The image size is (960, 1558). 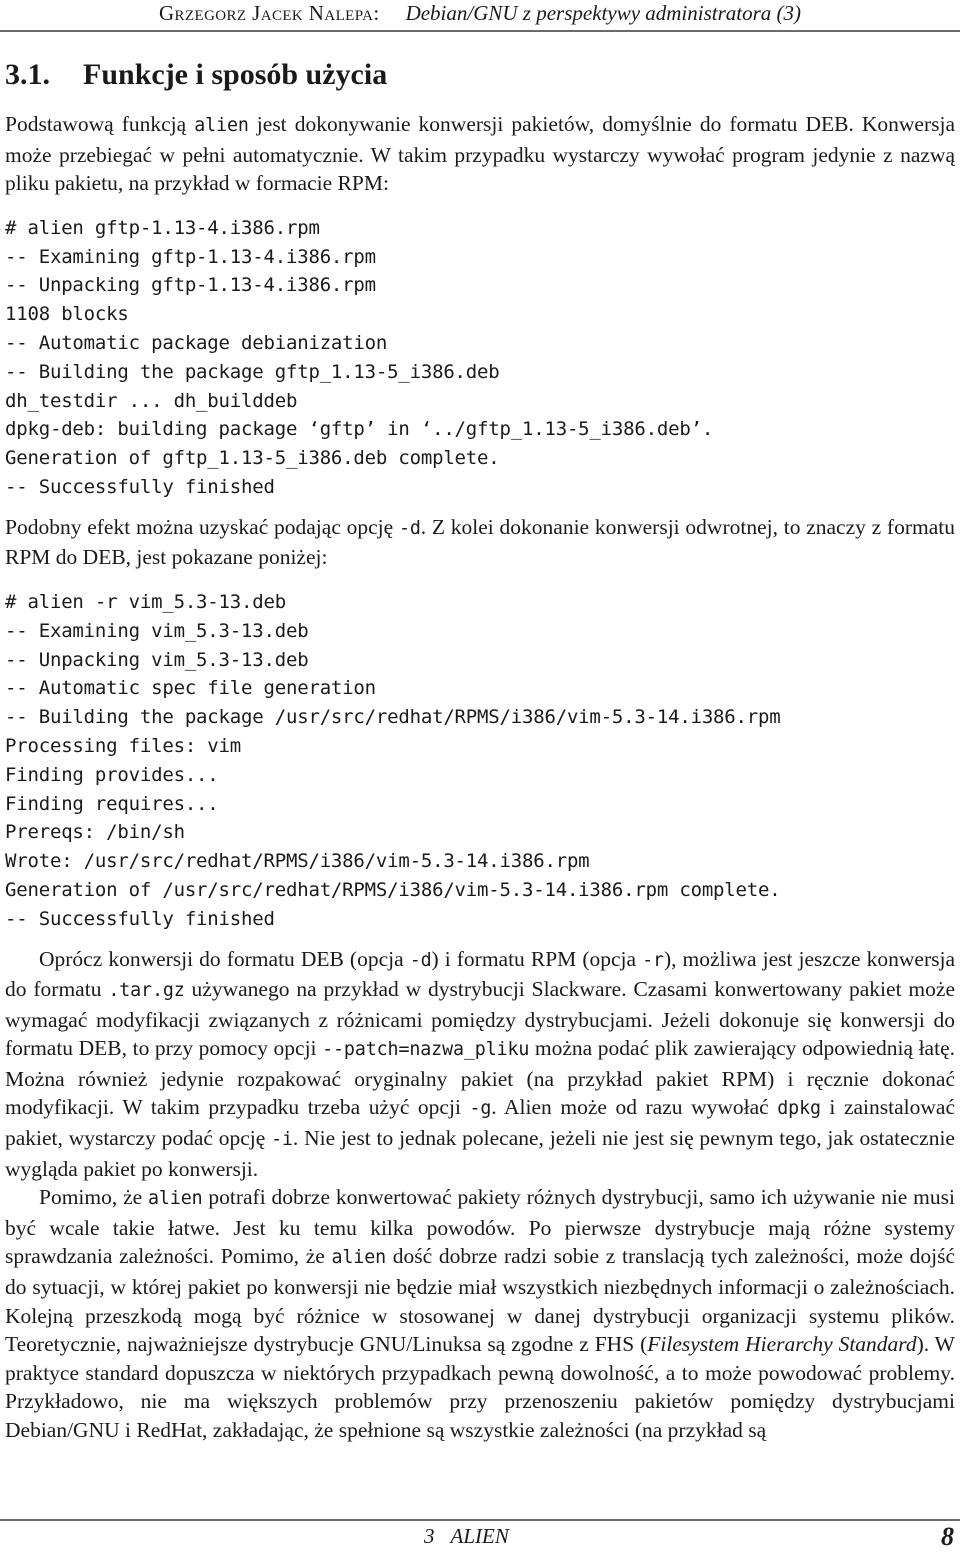 I want to click on footer-rule, so click(x=480, y=1520).